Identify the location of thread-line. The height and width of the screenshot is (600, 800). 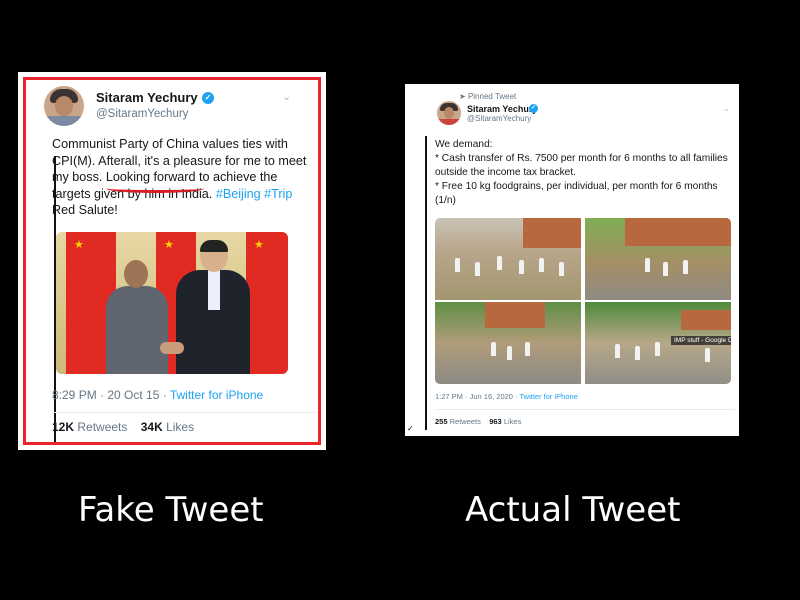
(426, 283).